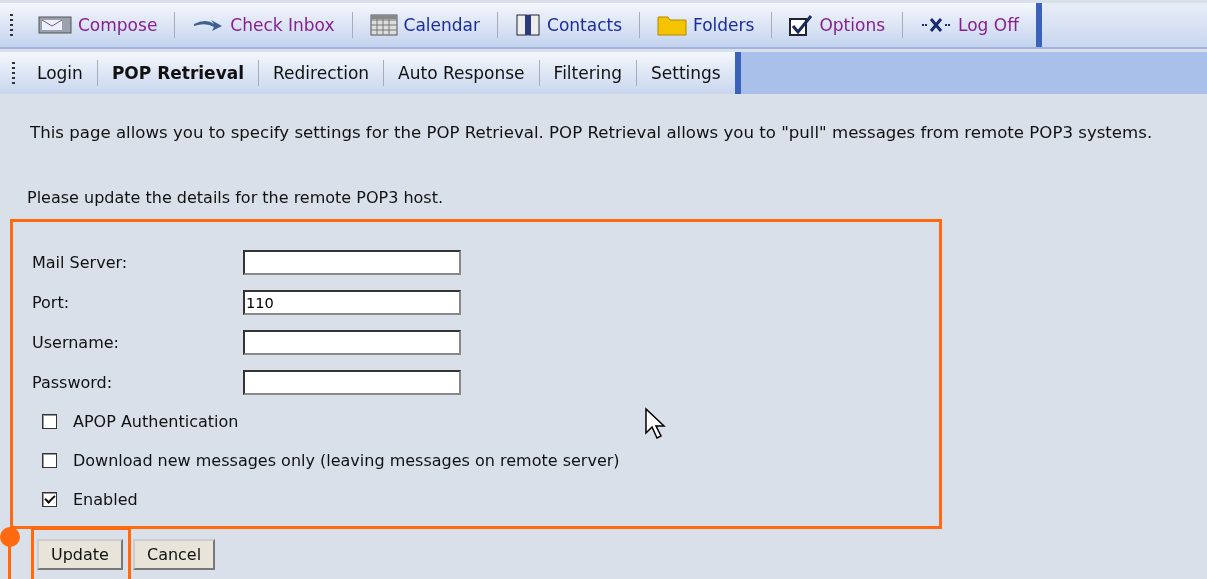  What do you see at coordinates (236, 197) in the screenshot?
I see `instruction-text: Please update the details for the remote POP3 host.` at bounding box center [236, 197].